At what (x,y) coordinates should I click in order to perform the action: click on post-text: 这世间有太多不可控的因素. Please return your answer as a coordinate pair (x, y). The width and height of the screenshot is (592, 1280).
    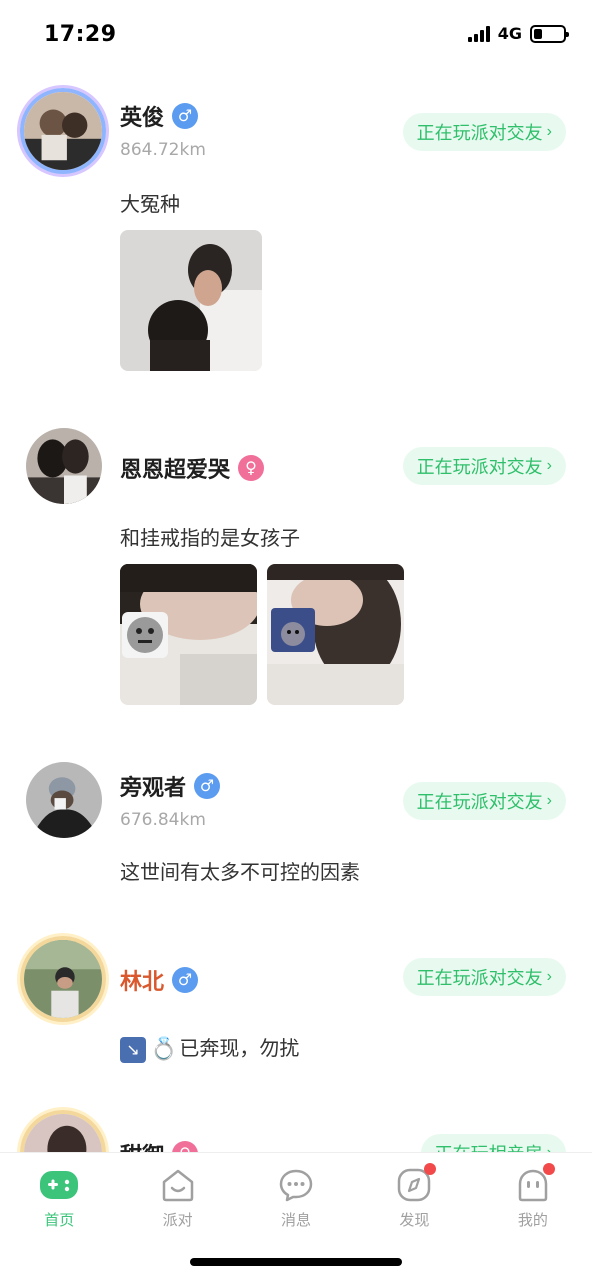
    Looking at the image, I should click on (240, 872).